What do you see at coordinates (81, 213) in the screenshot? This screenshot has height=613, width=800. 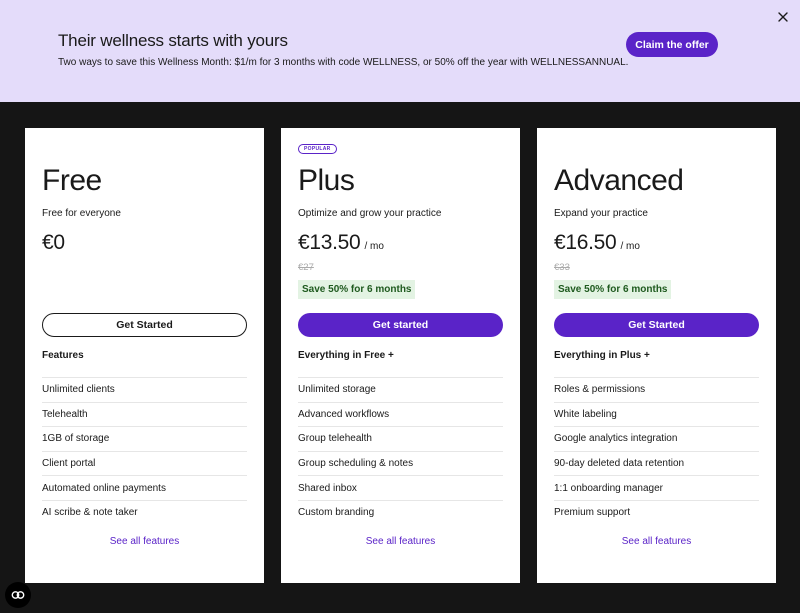 I see `plan-description: Free for everyone` at bounding box center [81, 213].